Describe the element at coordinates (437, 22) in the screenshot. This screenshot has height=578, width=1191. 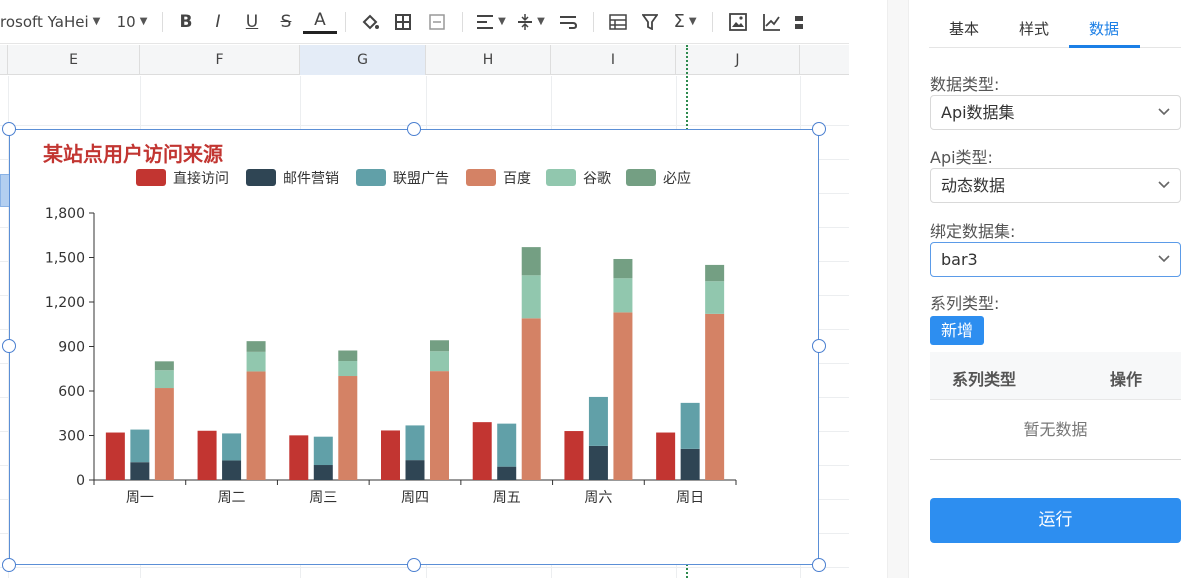
I see `merge-cells-icon` at that location.